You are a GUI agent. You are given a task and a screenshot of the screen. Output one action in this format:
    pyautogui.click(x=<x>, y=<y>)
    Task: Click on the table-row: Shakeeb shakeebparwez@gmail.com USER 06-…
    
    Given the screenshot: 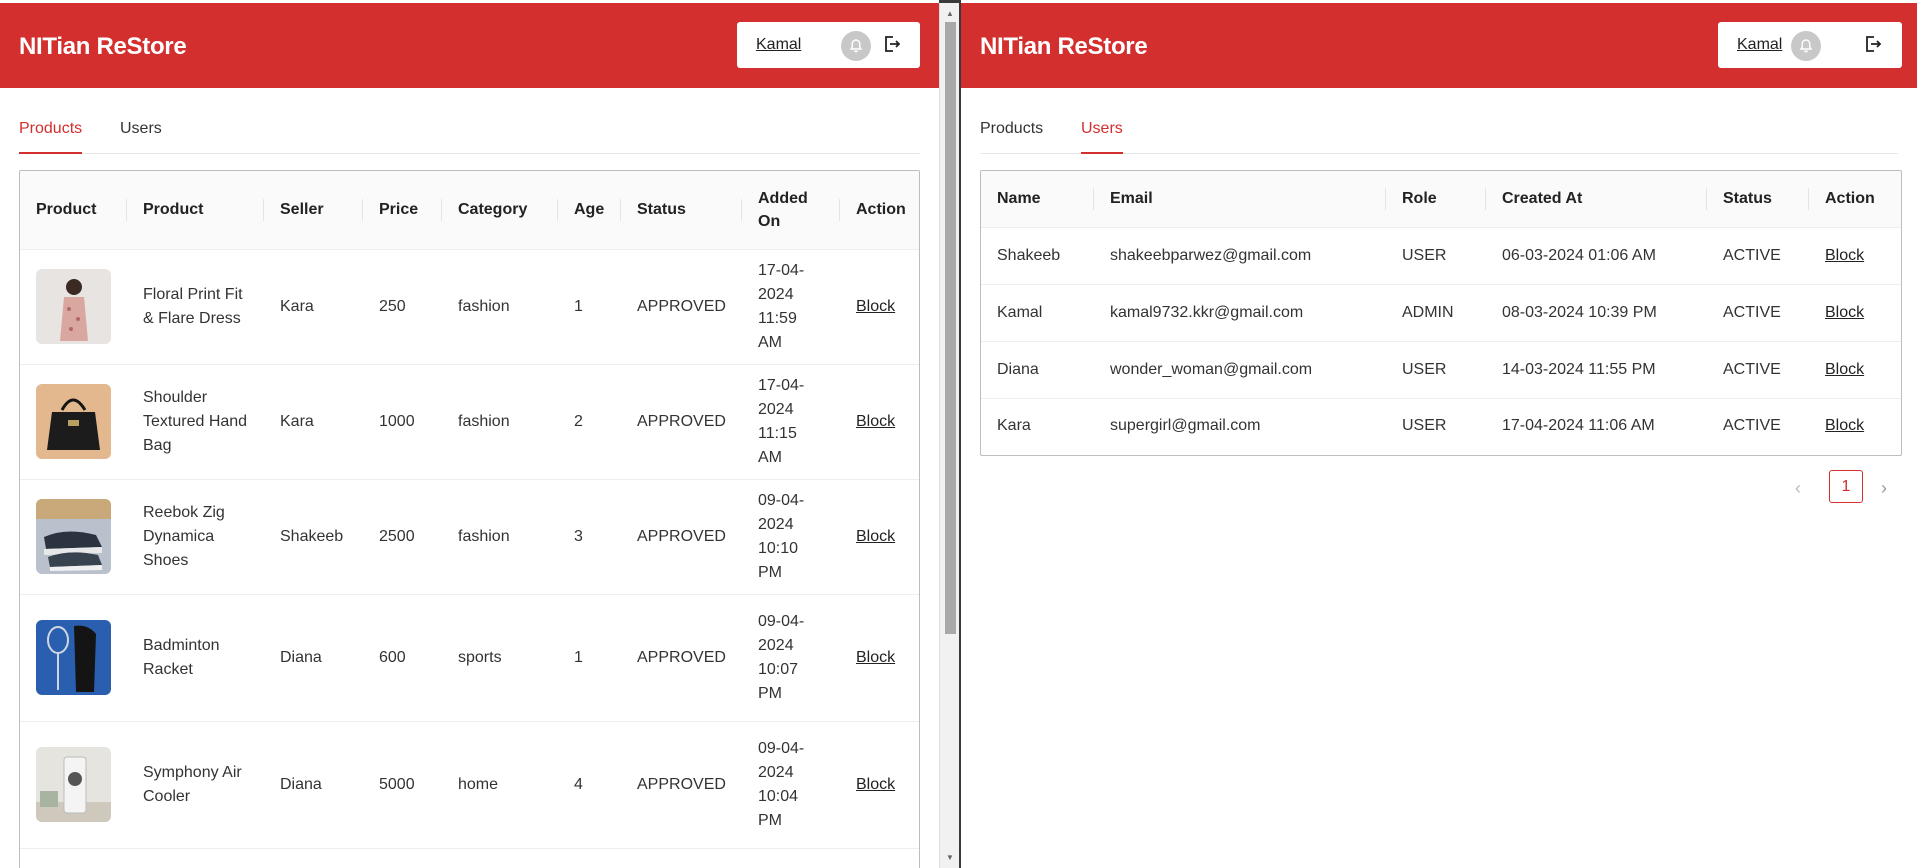 What is the action you would take?
    pyautogui.click(x=1441, y=256)
    